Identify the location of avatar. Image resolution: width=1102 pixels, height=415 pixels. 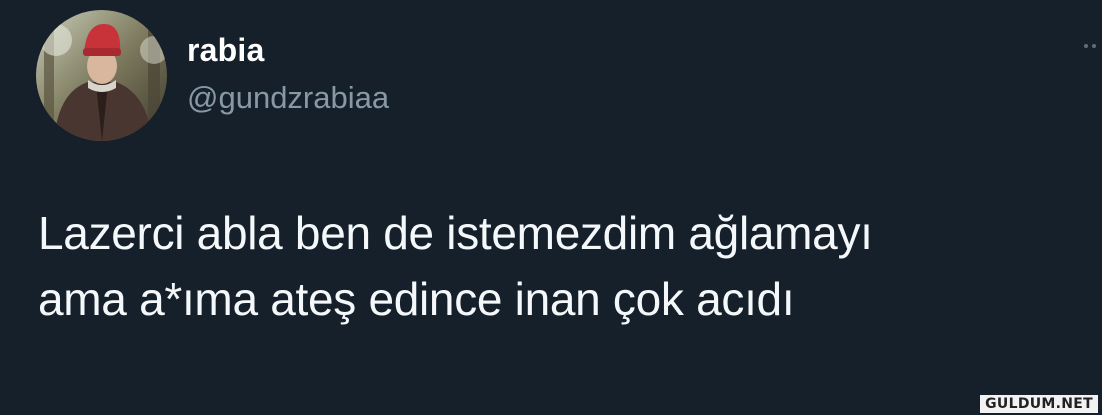
(101, 75).